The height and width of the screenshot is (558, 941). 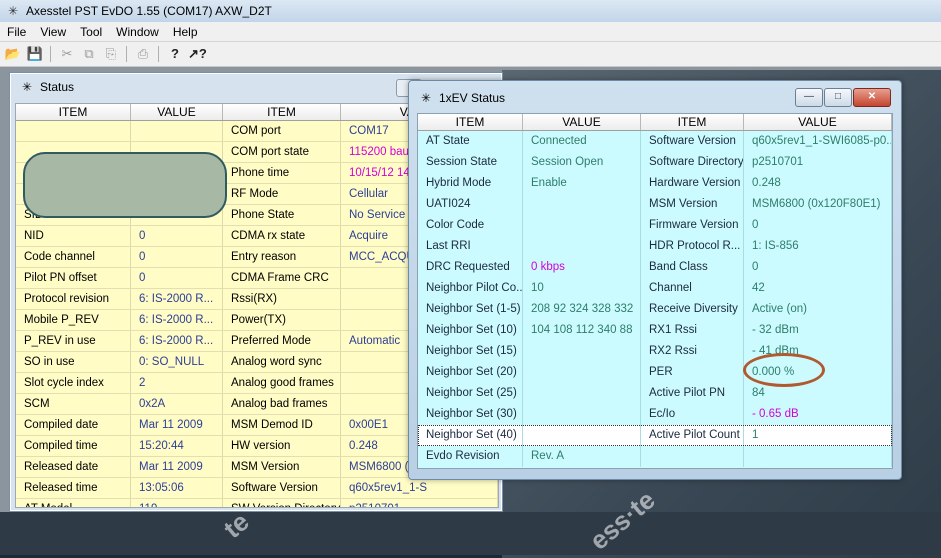 What do you see at coordinates (470, 162) in the screenshot?
I see `item-cell: Session State` at bounding box center [470, 162].